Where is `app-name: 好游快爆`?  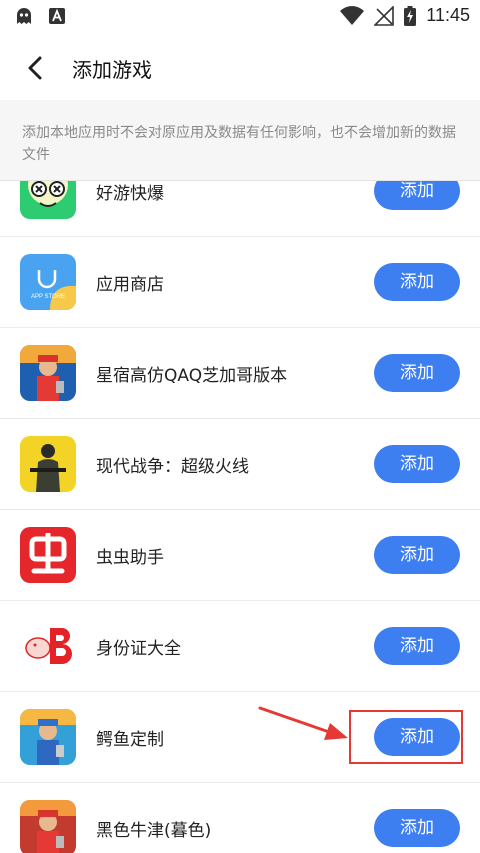 app-name: 好游快爆 is located at coordinates (130, 194).